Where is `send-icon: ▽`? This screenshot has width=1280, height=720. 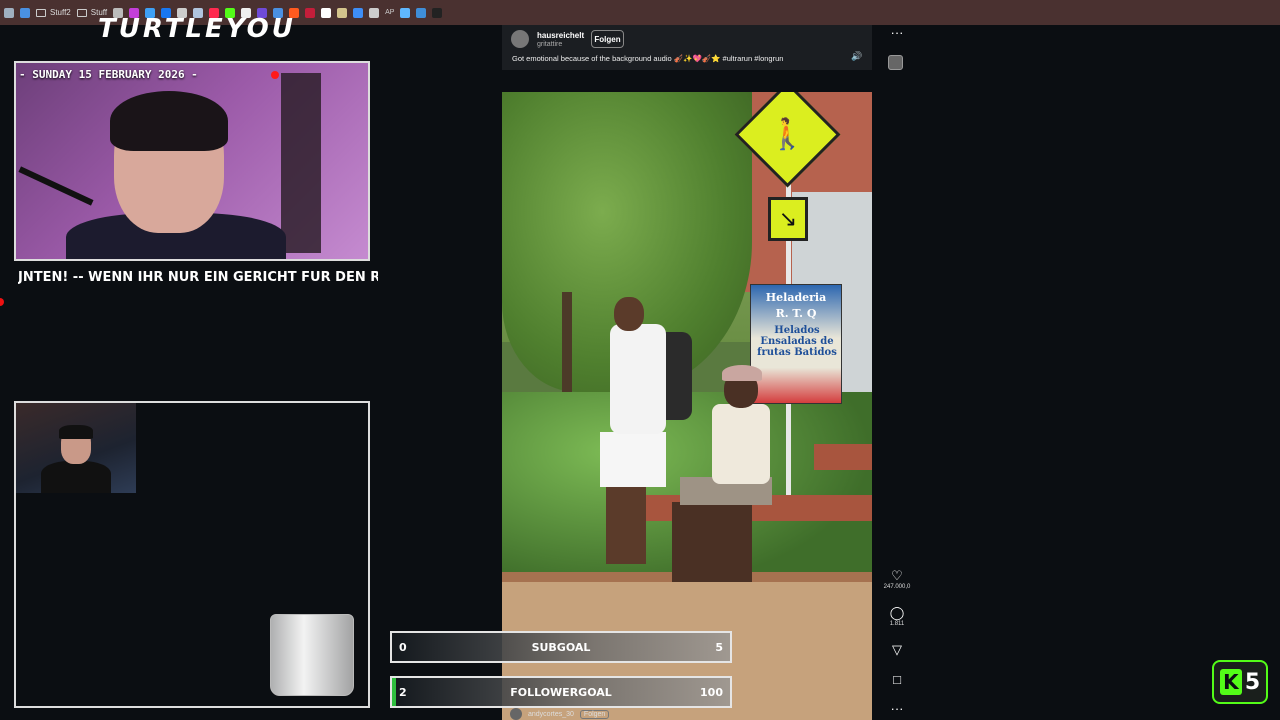
send-icon: ▽ is located at coordinates (897, 649).